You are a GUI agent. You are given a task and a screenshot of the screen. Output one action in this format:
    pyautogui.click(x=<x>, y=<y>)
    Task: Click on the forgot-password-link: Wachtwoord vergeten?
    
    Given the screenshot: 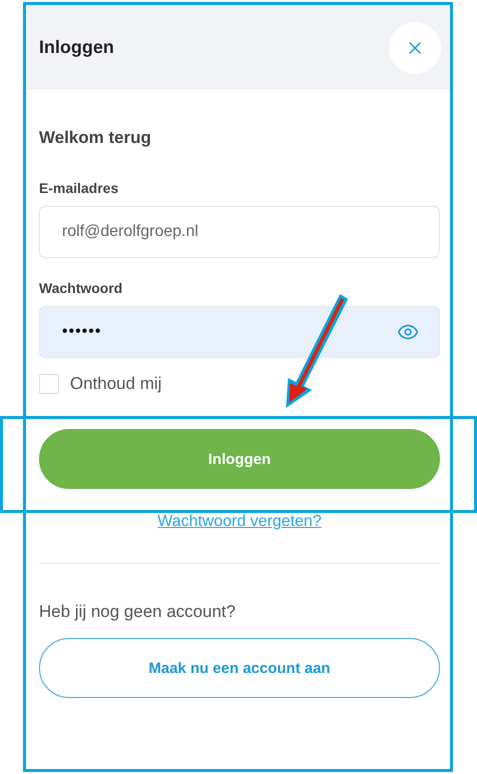 What is the action you would take?
    pyautogui.click(x=240, y=521)
    